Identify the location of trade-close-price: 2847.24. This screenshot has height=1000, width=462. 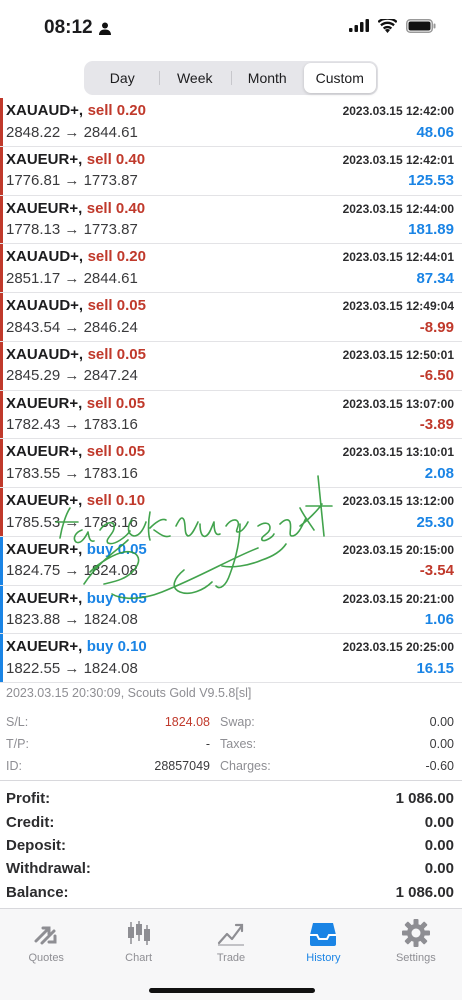
(110, 376).